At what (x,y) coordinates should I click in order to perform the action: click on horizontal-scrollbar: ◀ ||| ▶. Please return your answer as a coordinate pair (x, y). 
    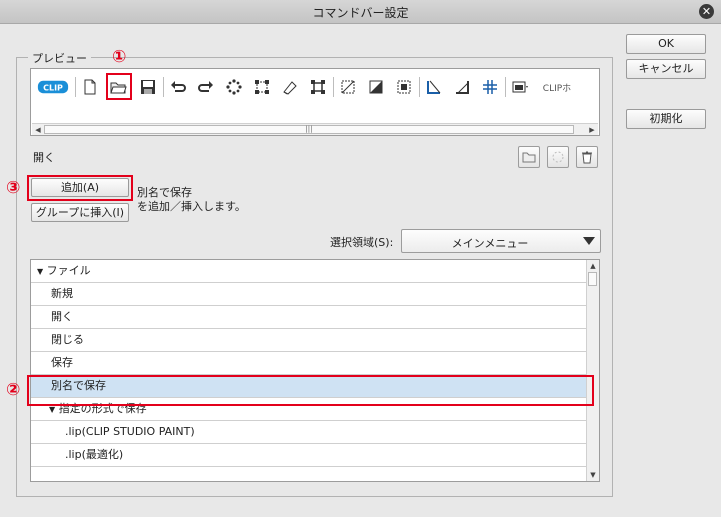
    Looking at the image, I should click on (315, 129).